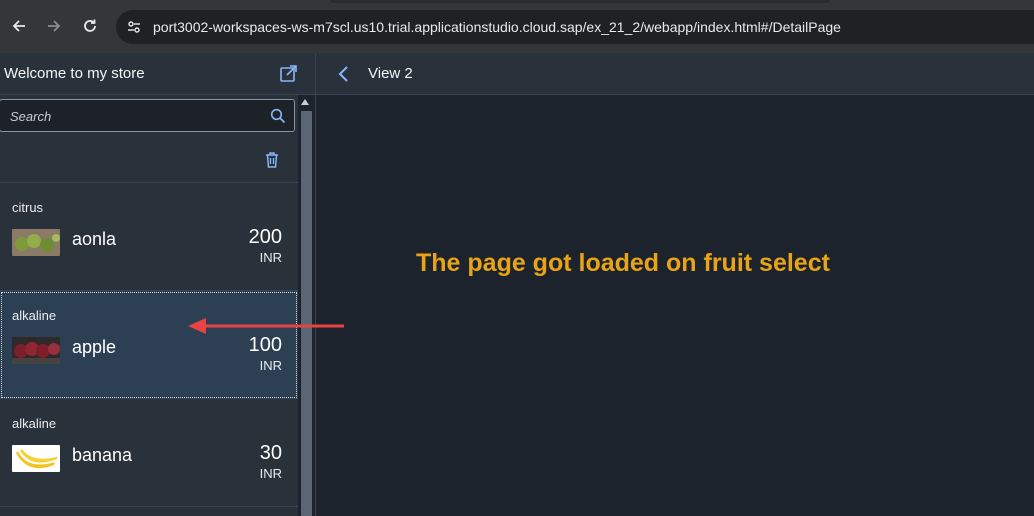  I want to click on list-scrollbar, so click(306, 305).